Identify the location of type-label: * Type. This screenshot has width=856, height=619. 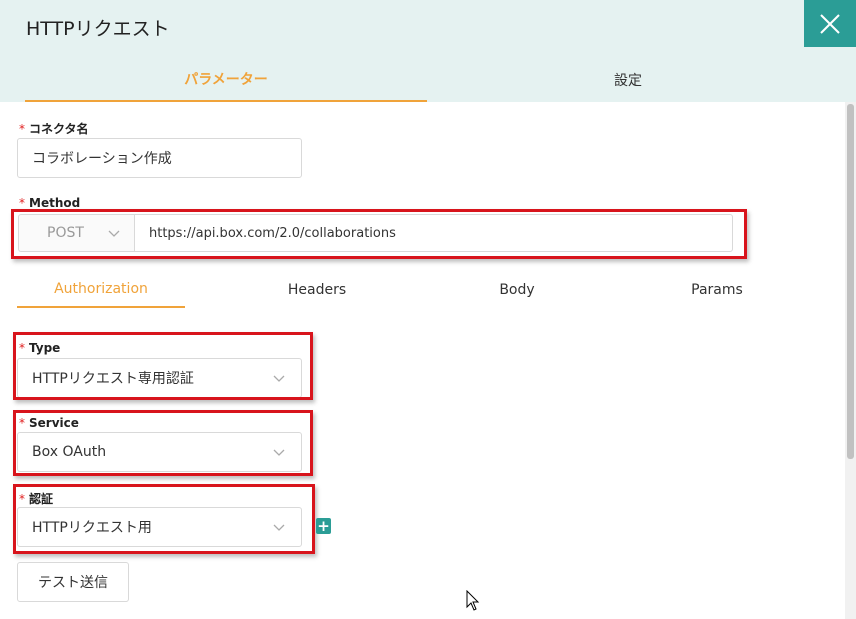
(39, 348).